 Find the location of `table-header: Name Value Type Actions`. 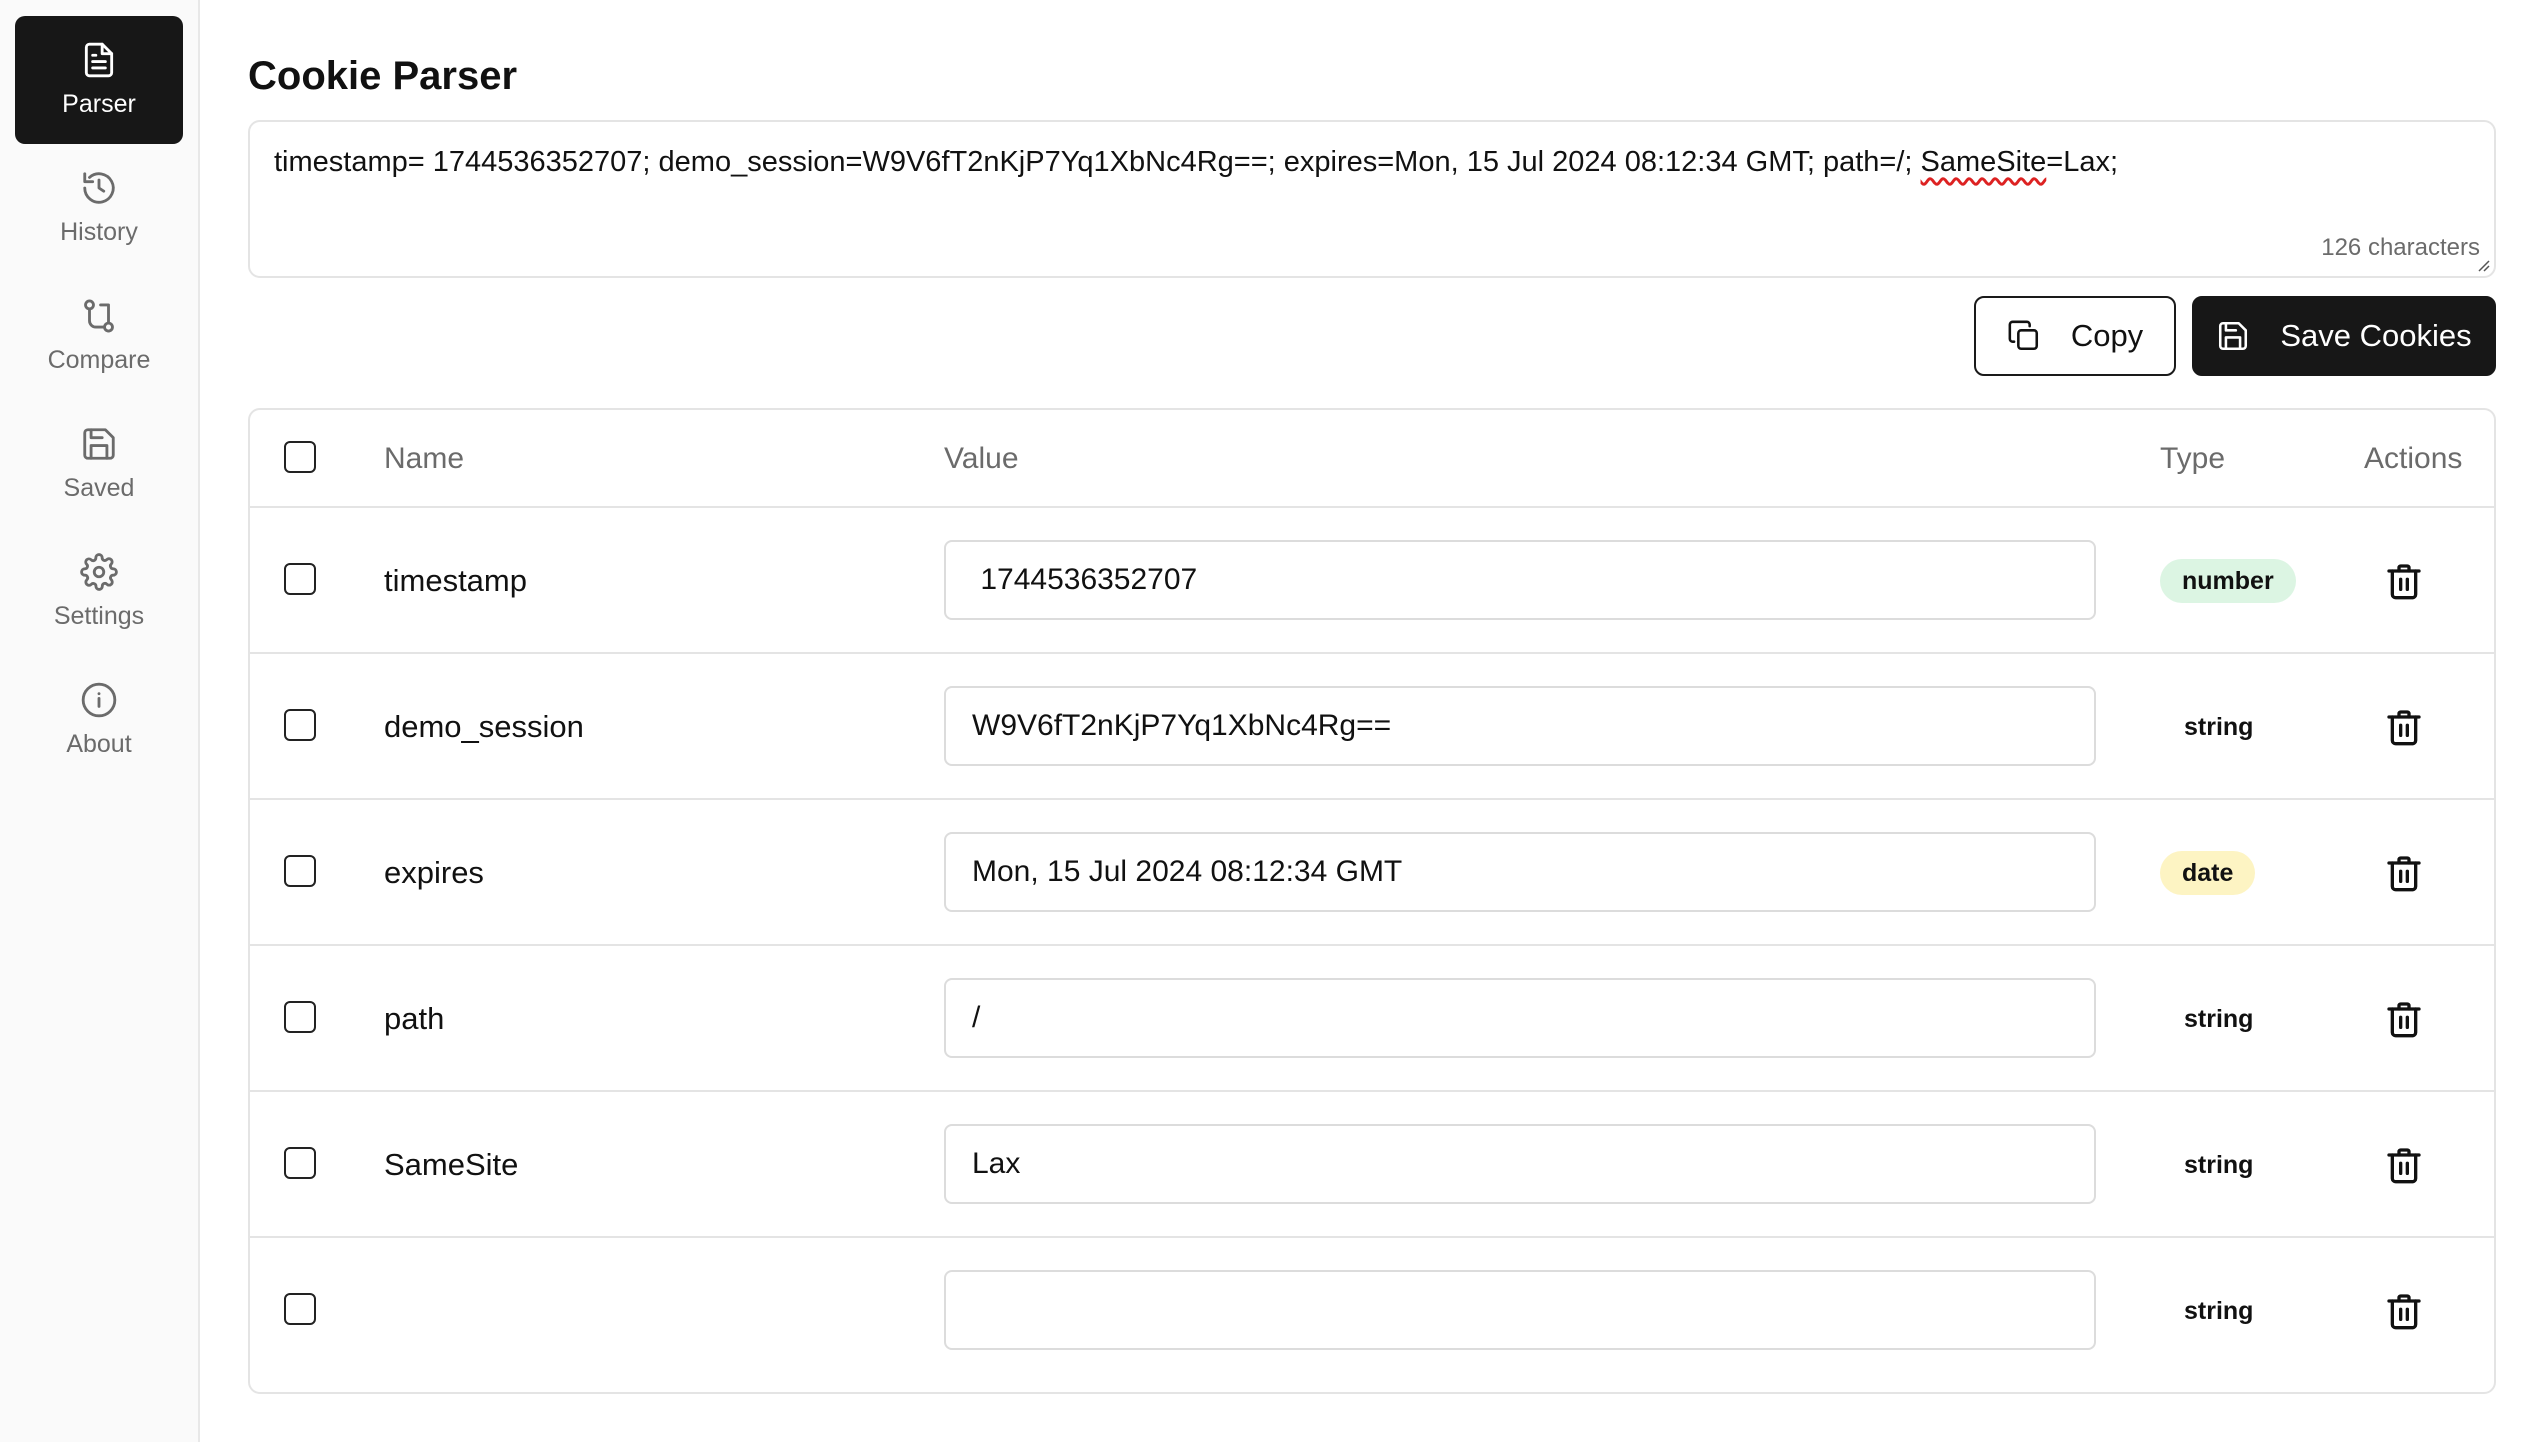

table-header: Name Value Type Actions is located at coordinates (1372, 459).